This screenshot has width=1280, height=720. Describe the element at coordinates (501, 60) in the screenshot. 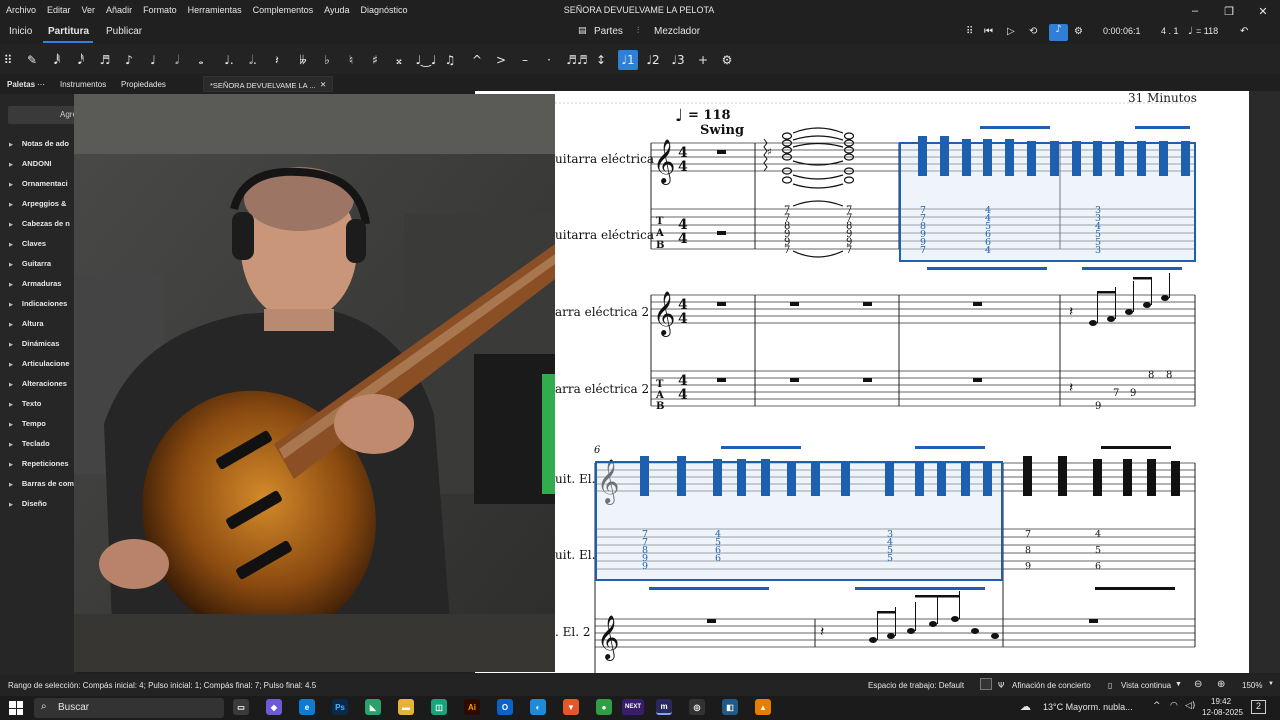

I see `accent-icon: >` at that location.